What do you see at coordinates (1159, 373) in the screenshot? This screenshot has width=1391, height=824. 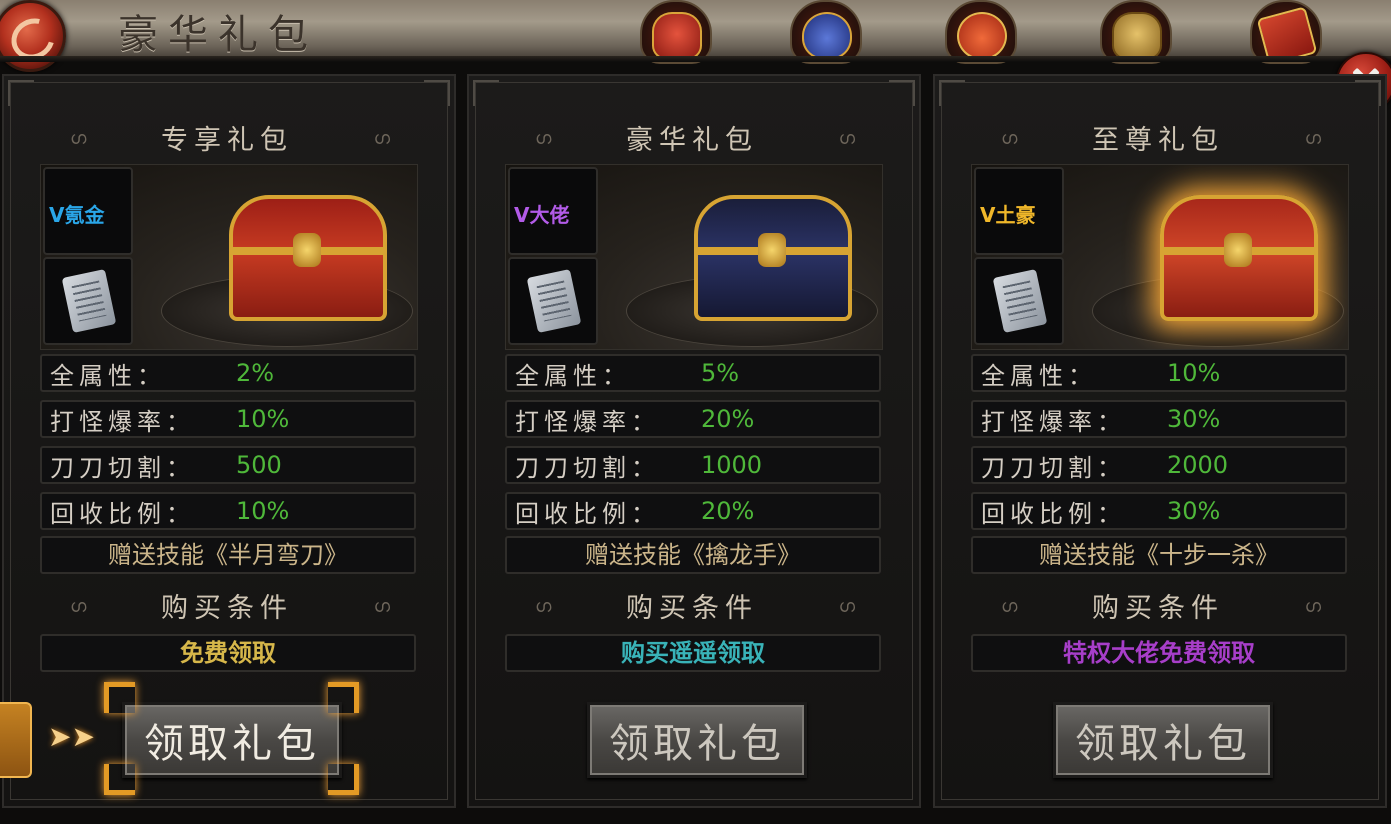 I see `stat-row: 全属性： 10%` at bounding box center [1159, 373].